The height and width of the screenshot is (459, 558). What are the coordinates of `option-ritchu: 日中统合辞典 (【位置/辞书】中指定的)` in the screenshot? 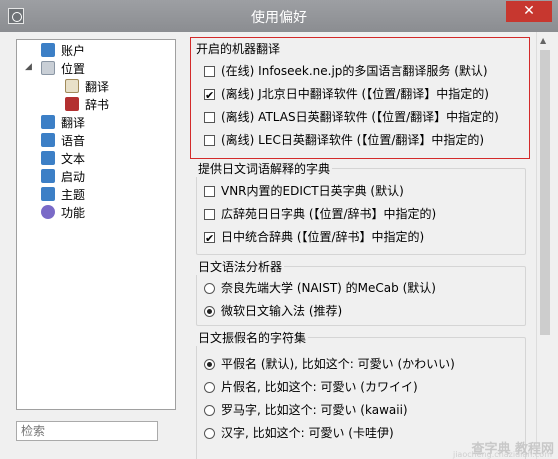 It's located at (314, 238).